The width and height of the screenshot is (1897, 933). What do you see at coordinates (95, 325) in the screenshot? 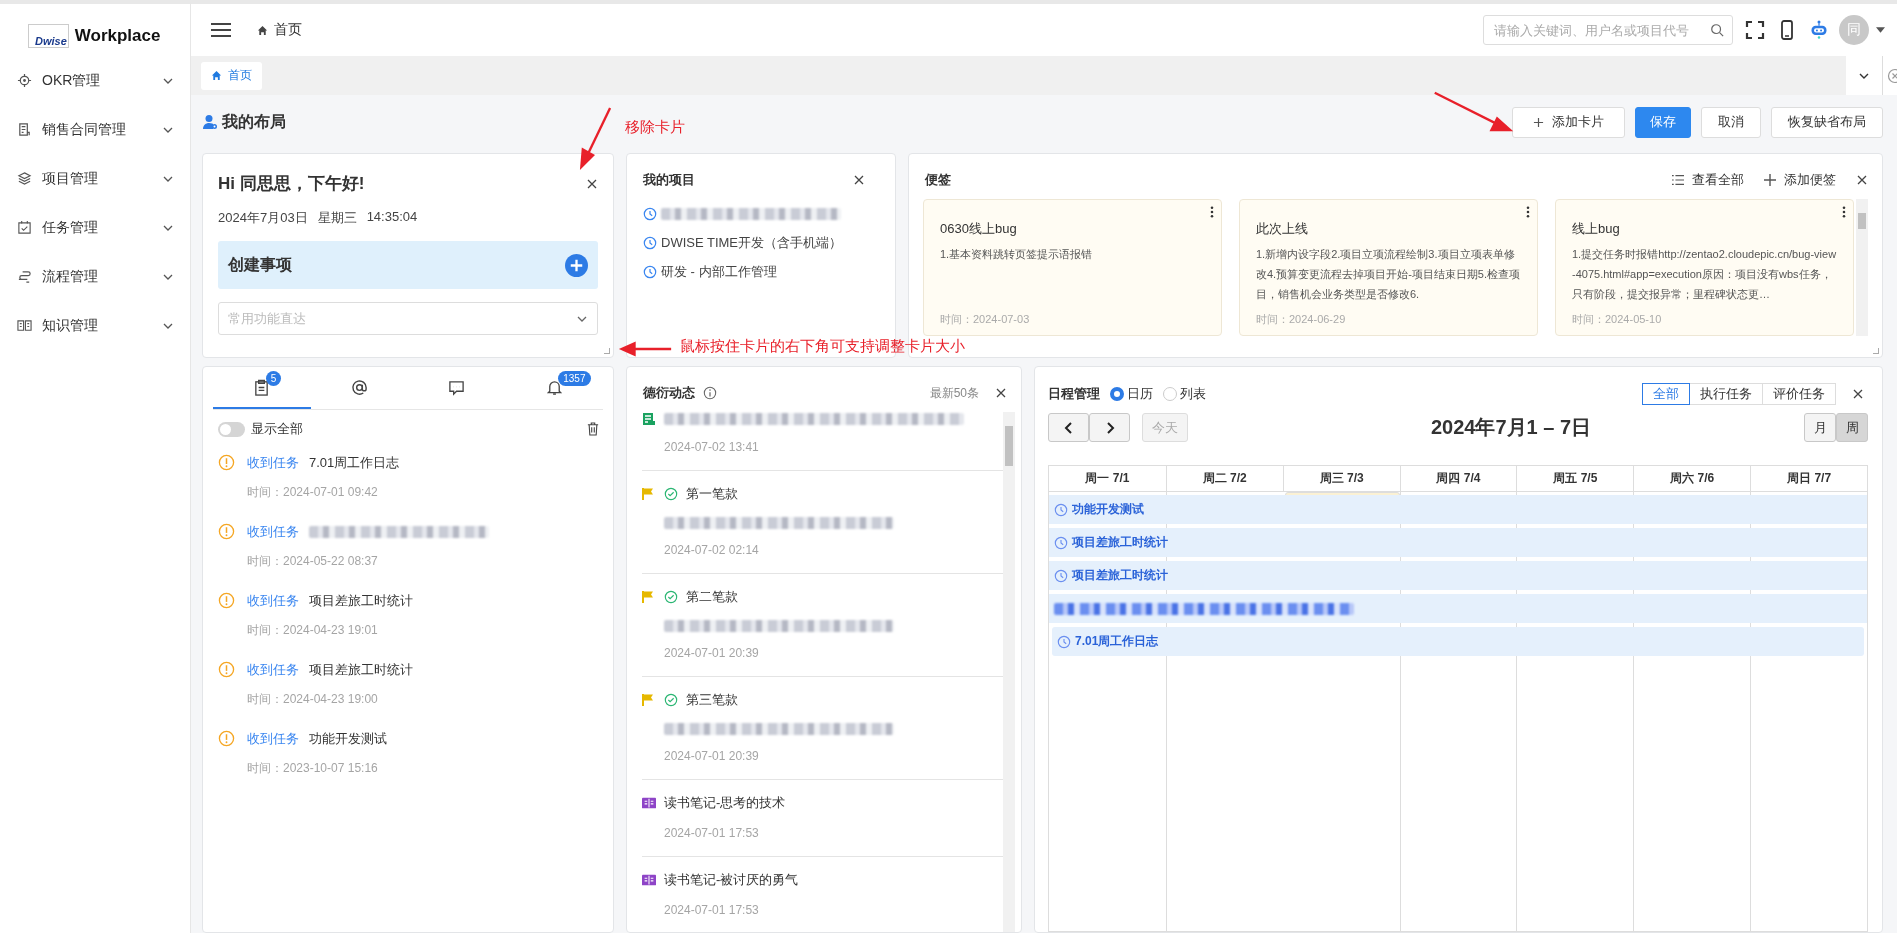
I see `sidebar-item: 知识管理` at bounding box center [95, 325].